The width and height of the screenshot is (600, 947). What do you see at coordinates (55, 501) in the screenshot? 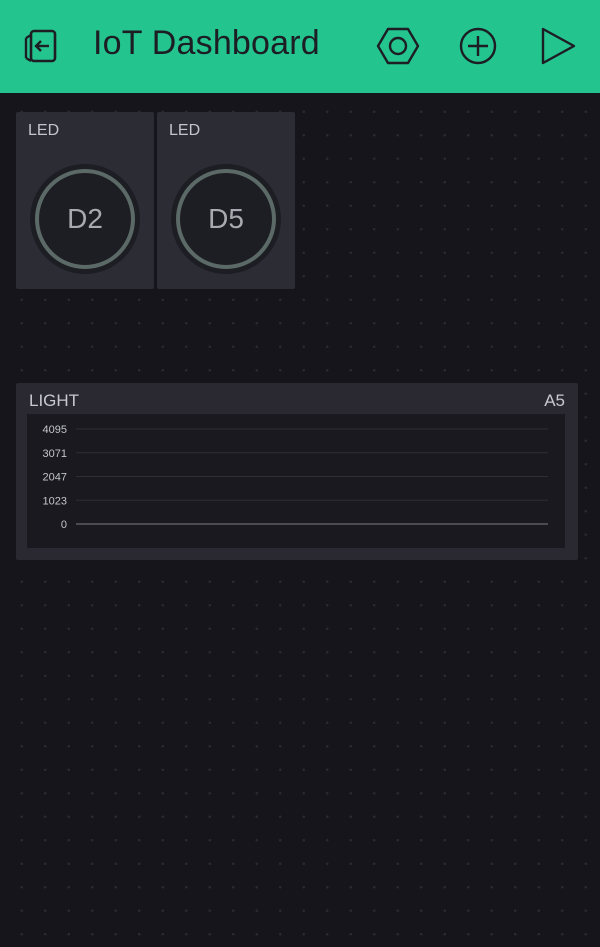
I see `y-tick-label: 1023` at bounding box center [55, 501].